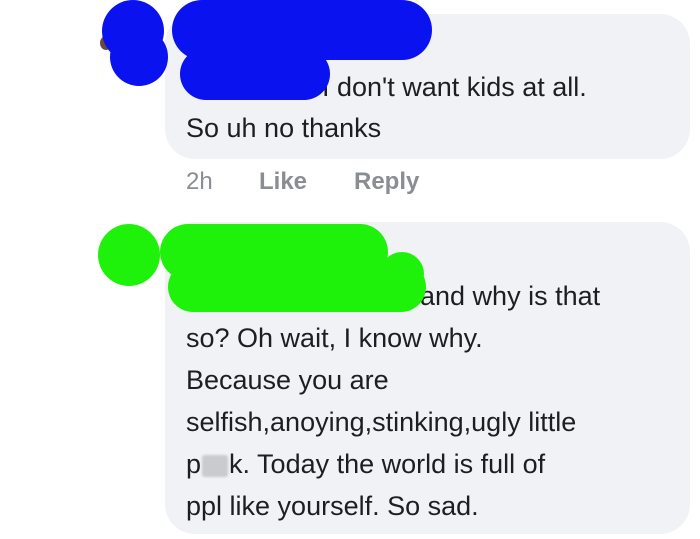 The image size is (700, 539). Describe the element at coordinates (387, 464) in the screenshot. I see `comment-text-fragment: k. Today the world is full of` at that location.